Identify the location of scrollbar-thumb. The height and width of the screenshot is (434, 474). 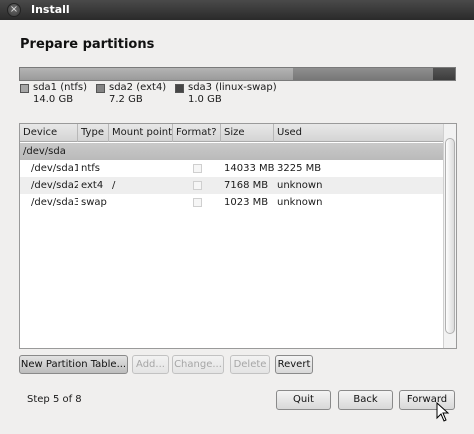
(450, 236).